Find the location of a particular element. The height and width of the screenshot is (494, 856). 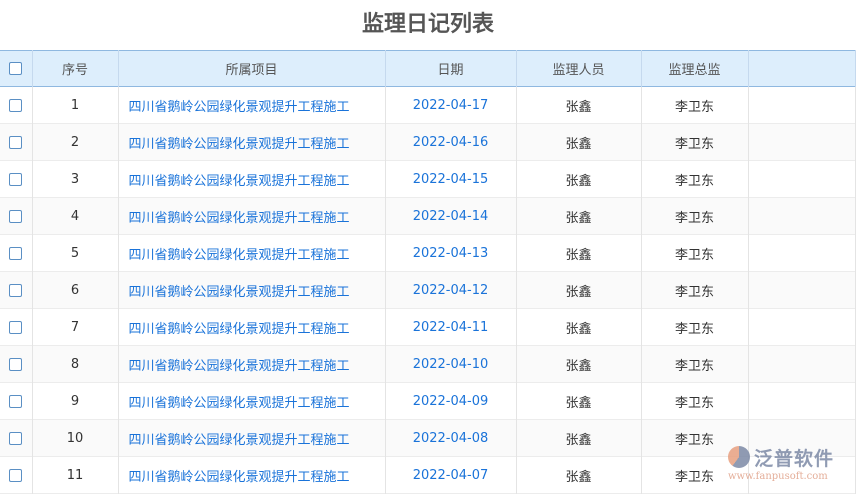

table-row: 2 四川省鹅岭公园绿化景观提升工程施工 2022-04-16 张鑫 李卫东 is located at coordinates (428, 142).